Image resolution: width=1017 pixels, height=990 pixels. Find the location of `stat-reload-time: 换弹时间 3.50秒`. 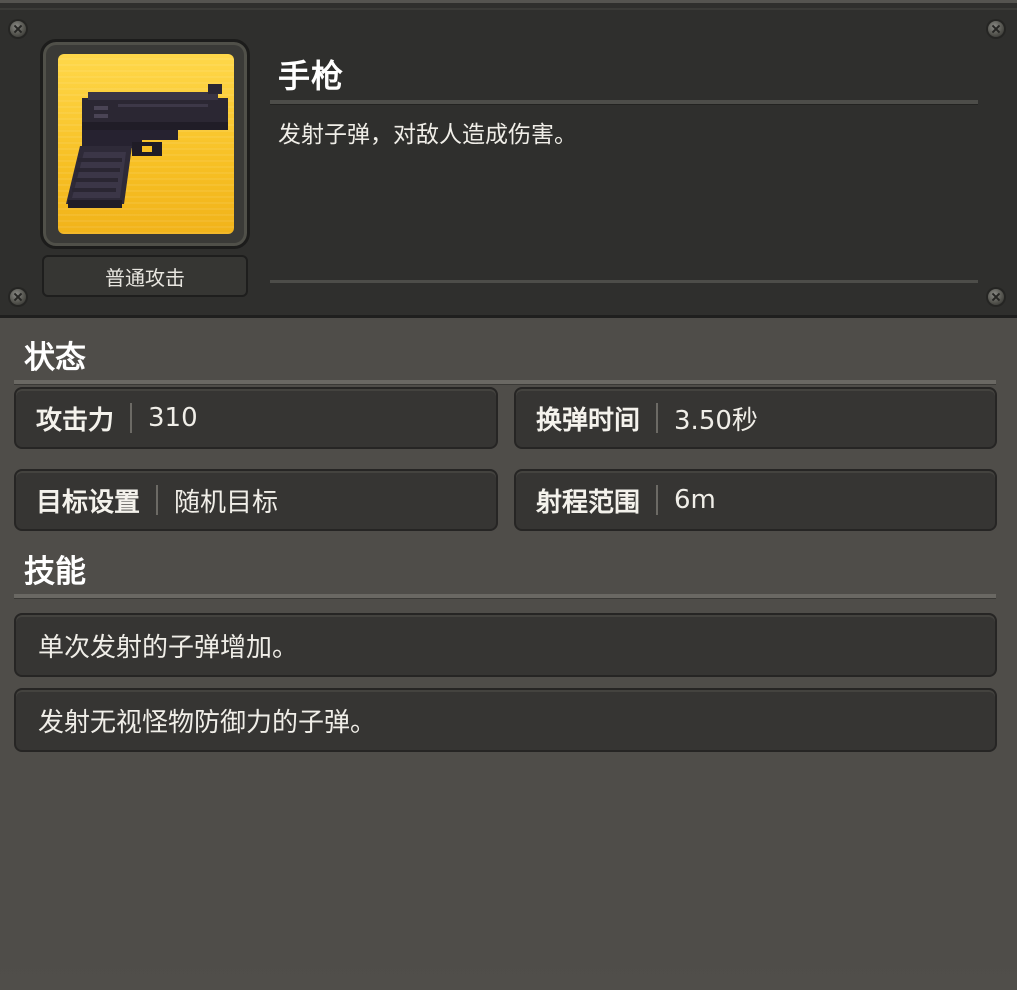

stat-reload-time: 换弹时间 3.50秒 is located at coordinates (755, 418).